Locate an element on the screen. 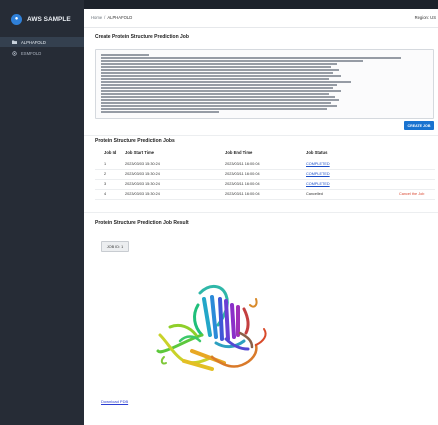  protein-structure-viewer is located at coordinates (210, 326).